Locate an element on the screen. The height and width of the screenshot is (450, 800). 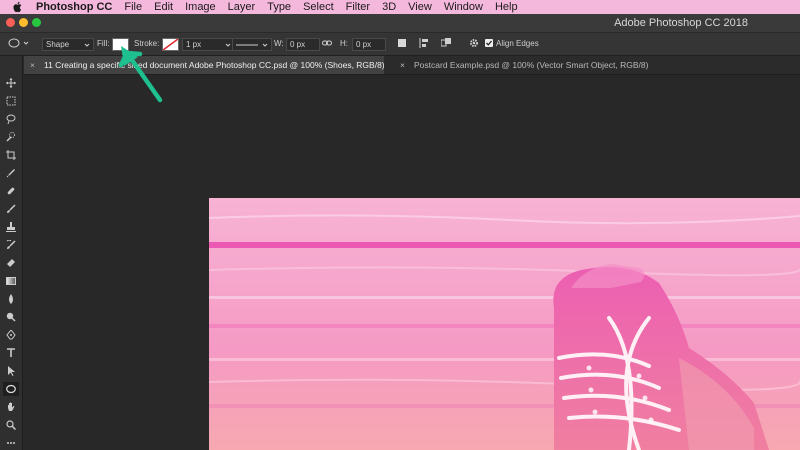
stroke-line-icon is located at coordinates (247, 44).